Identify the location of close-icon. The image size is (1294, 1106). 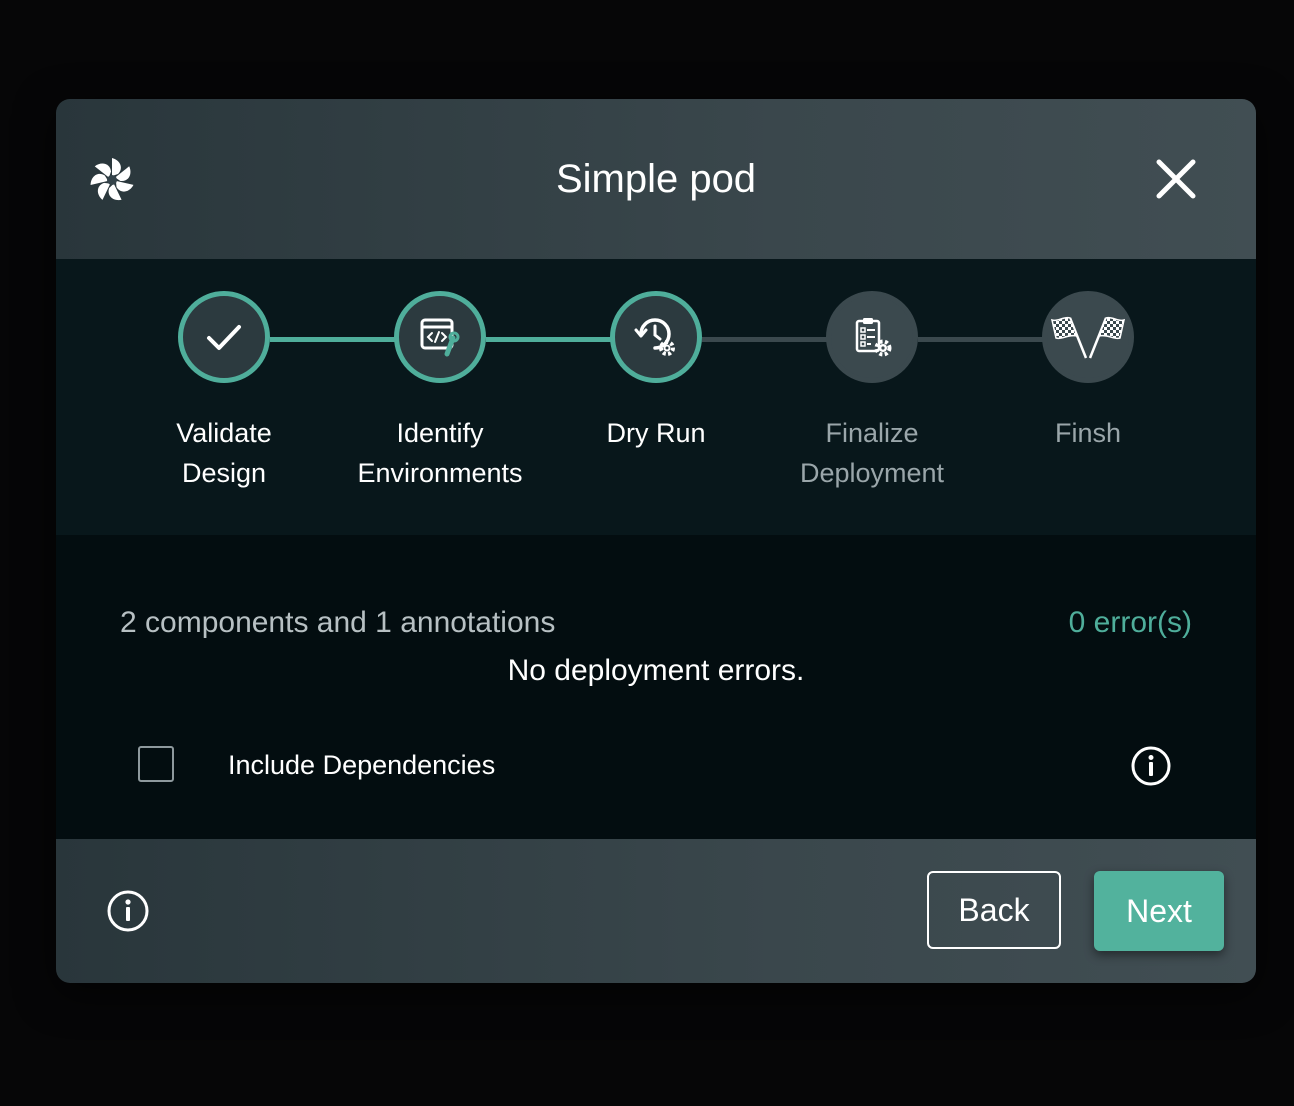
(1176, 179).